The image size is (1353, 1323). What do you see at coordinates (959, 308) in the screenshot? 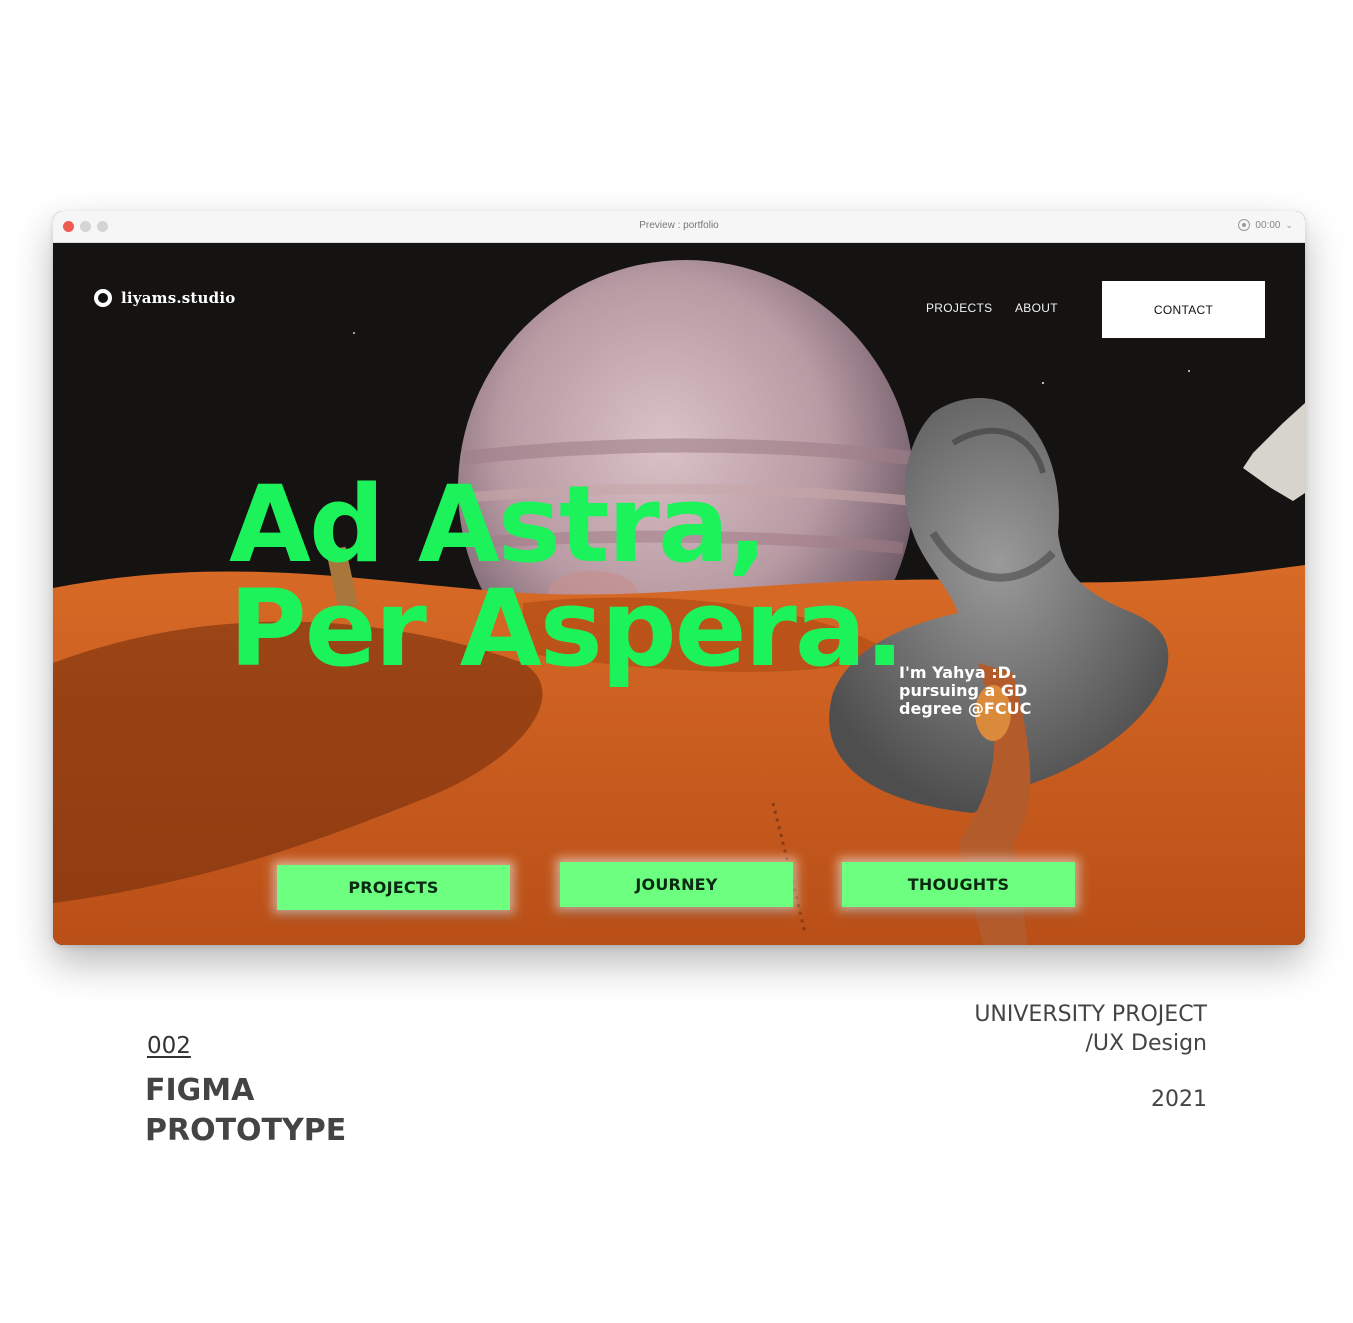
I see `nav-projects-link: PROJECTS` at bounding box center [959, 308].